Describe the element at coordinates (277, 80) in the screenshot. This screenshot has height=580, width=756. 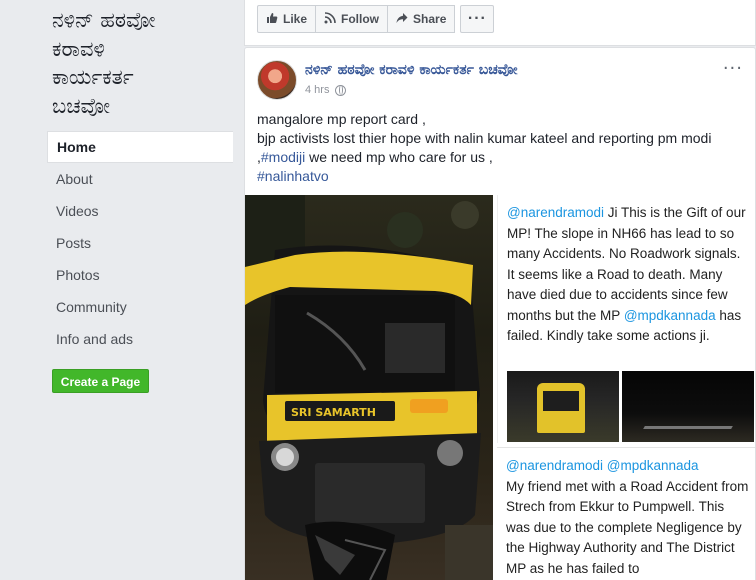
I see `author-avatar` at that location.